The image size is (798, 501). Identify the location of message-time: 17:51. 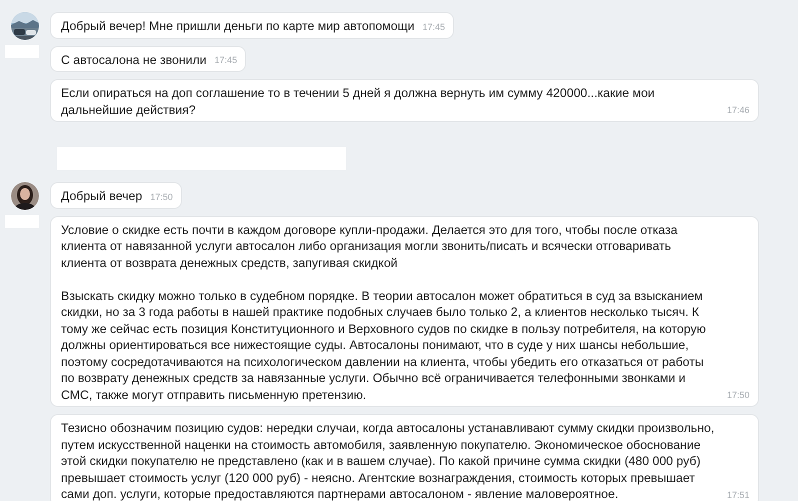
(738, 495).